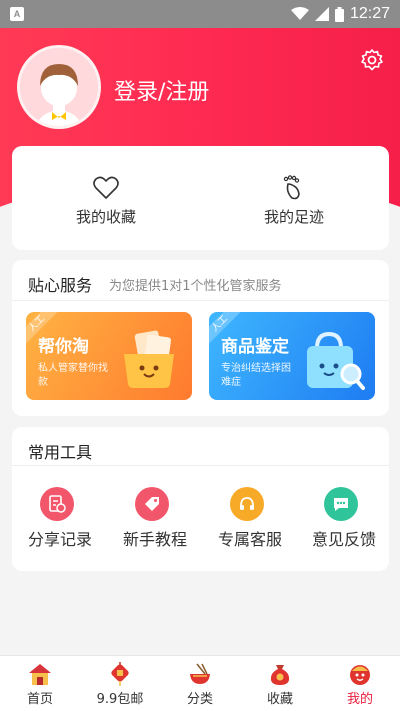  Describe the element at coordinates (120, 699) in the screenshot. I see `nav-label-free-shipping: 9.9包邮` at that location.